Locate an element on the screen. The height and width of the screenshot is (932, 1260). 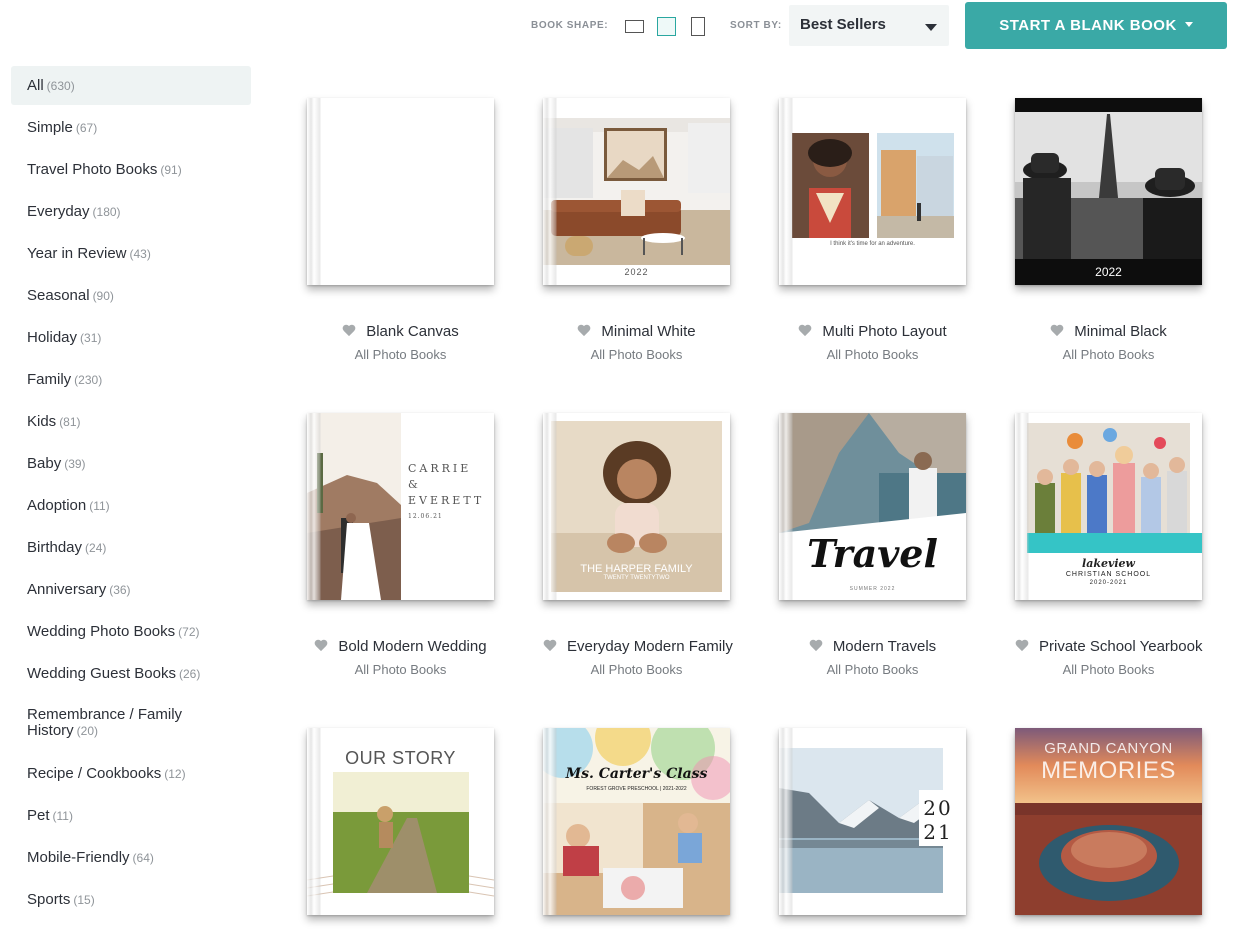
sidebar-item-count: (72) is located at coordinates (189, 632).